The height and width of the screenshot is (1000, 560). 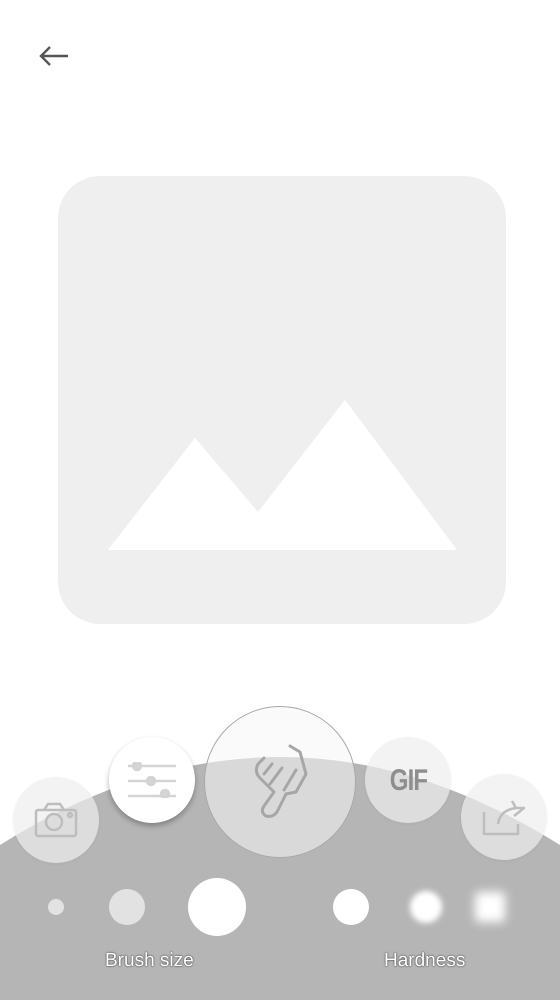 I want to click on brush-size-label: Brush size, so click(x=149, y=961).